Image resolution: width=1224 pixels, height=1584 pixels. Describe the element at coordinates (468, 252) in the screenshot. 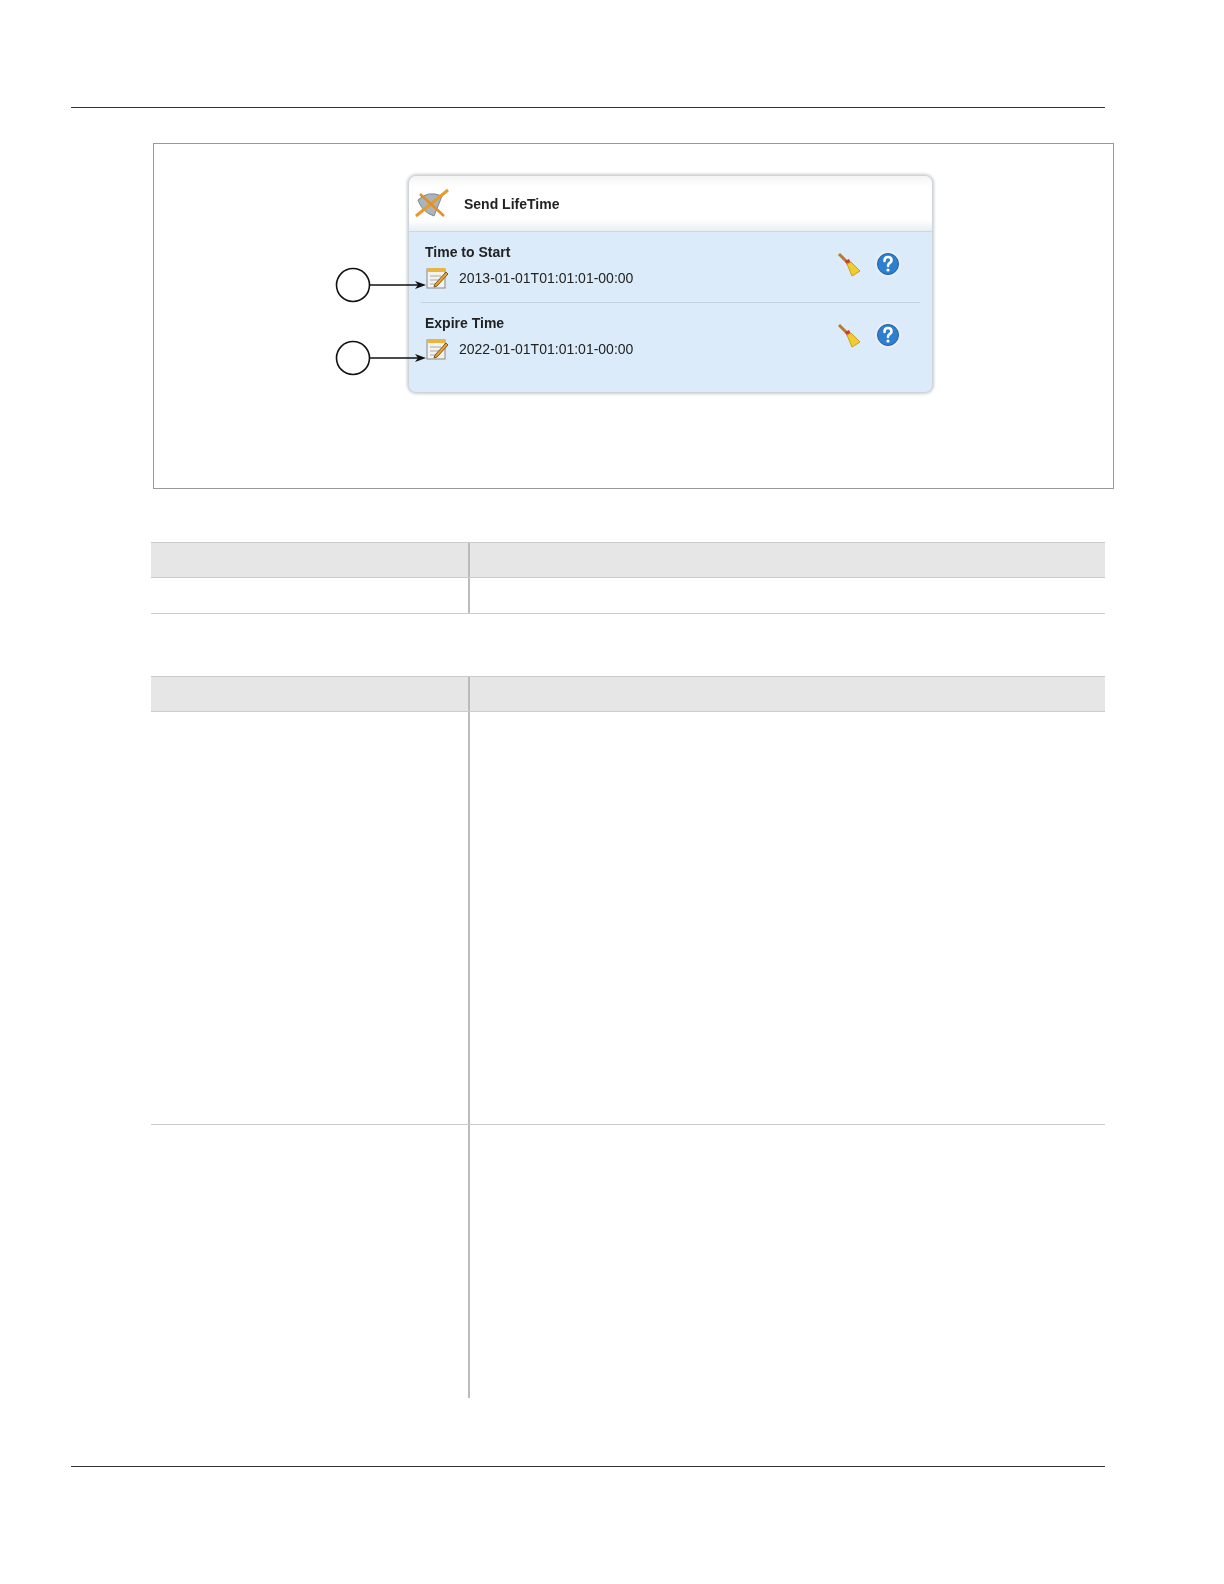

I see `field-label: Time to Start` at that location.